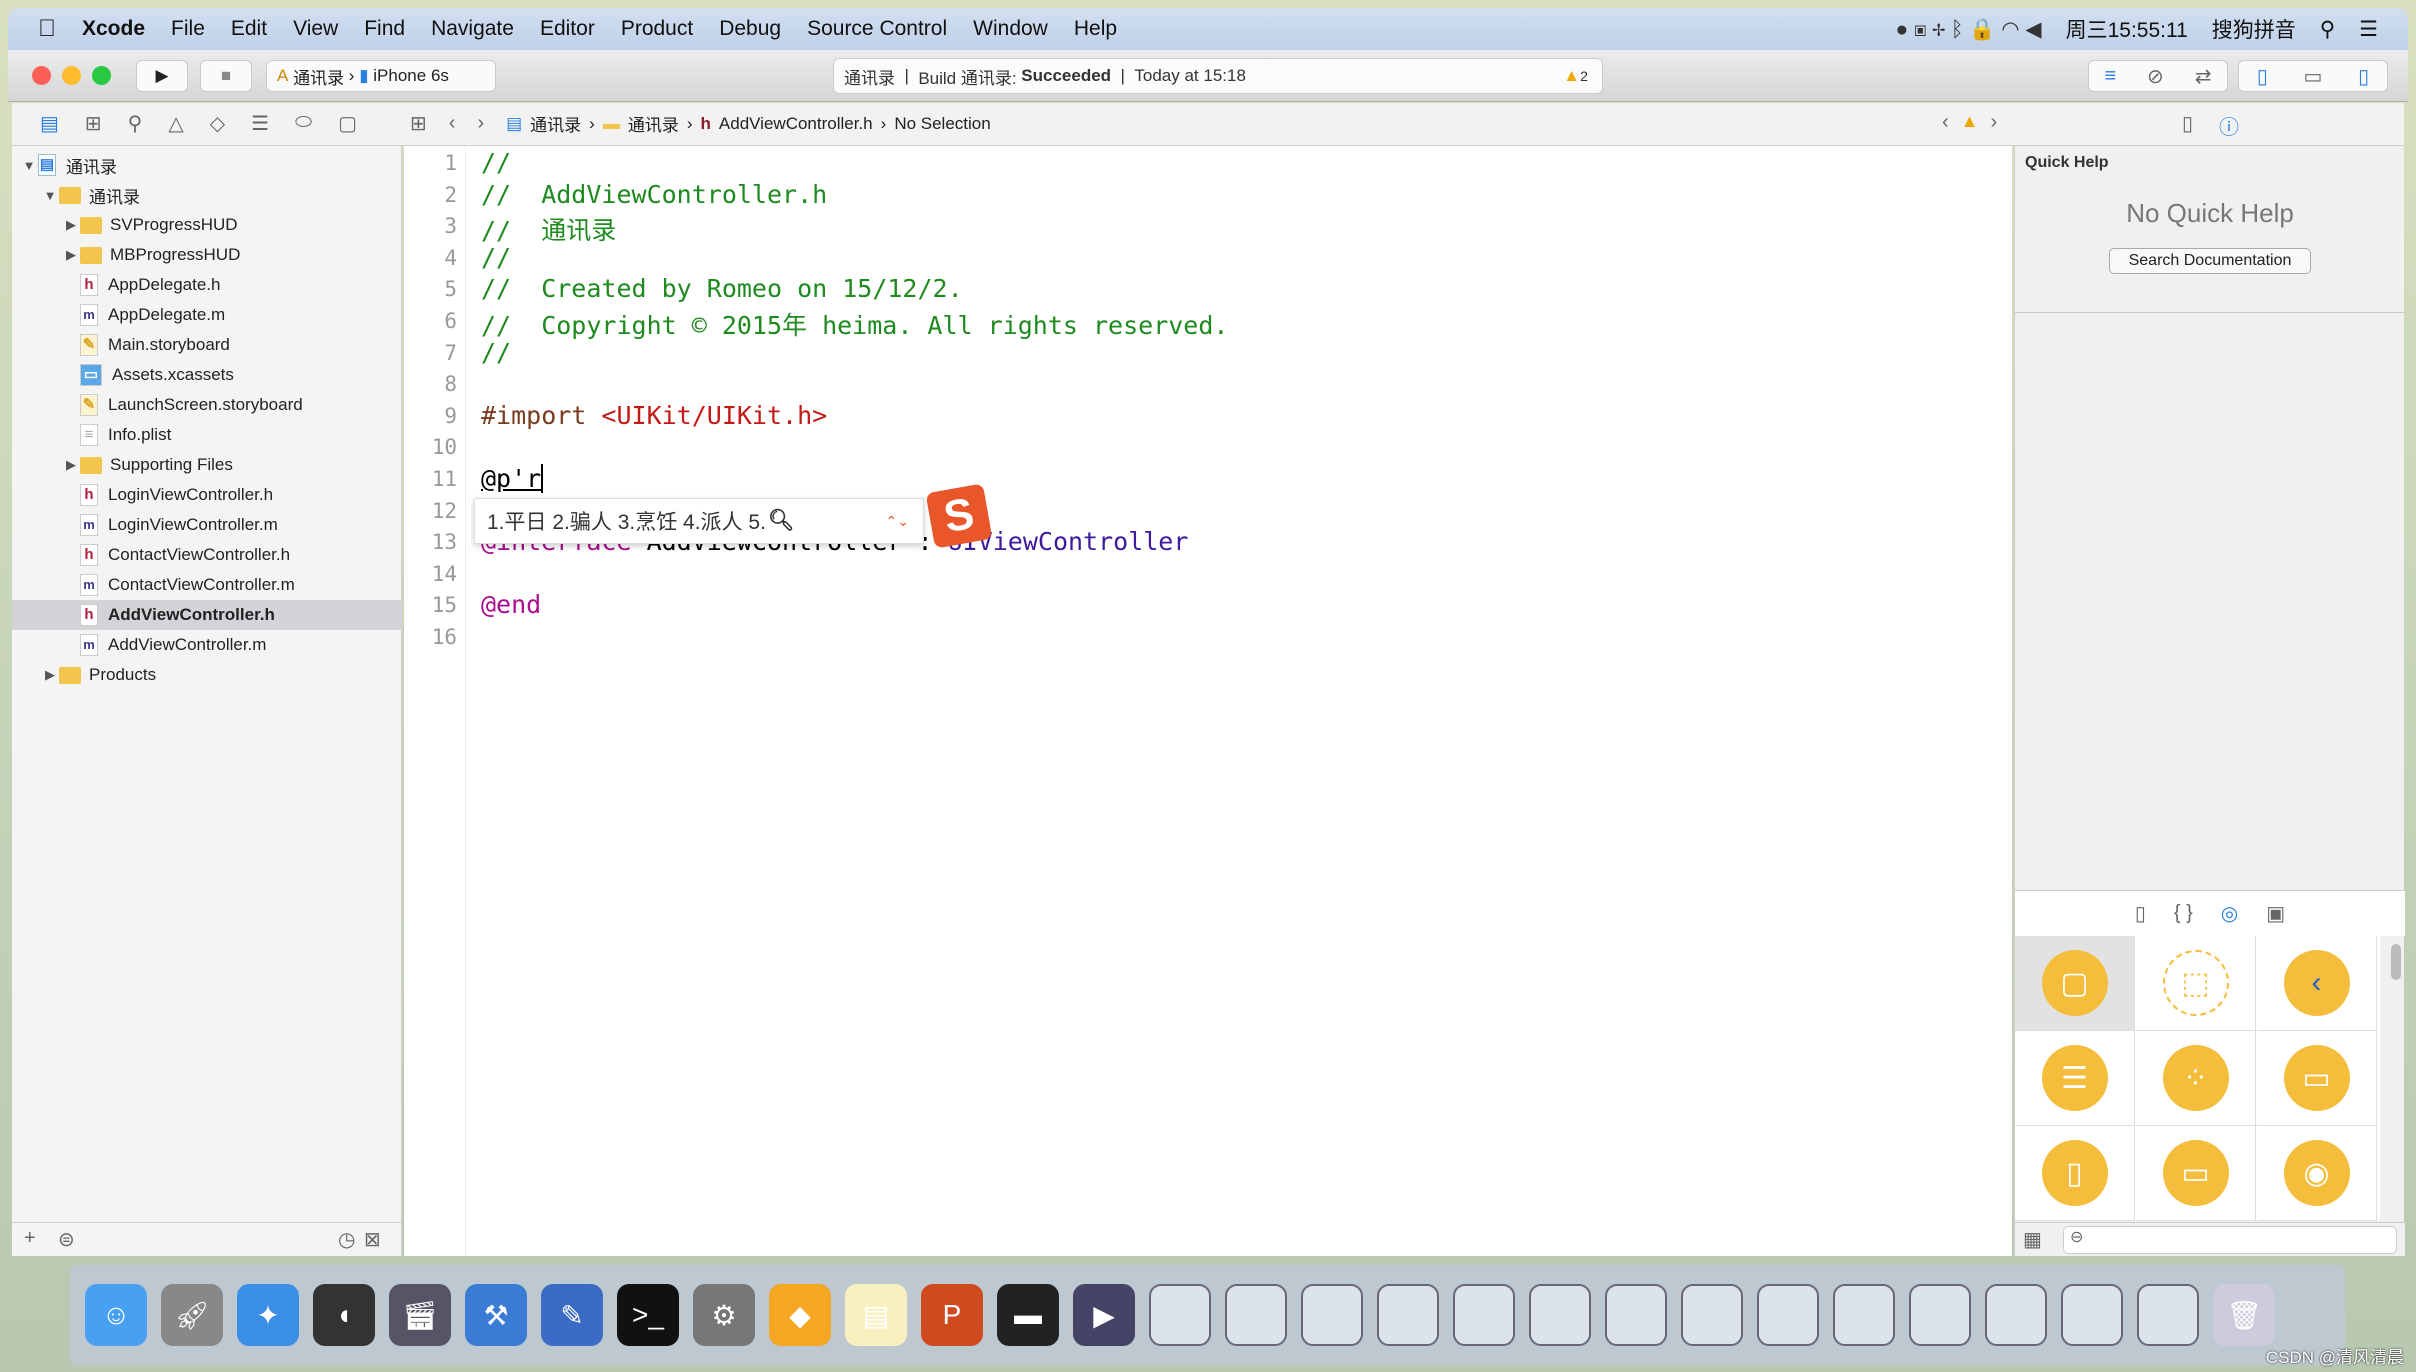 The height and width of the screenshot is (1372, 2416). I want to click on code-line: @end, so click(511, 604).